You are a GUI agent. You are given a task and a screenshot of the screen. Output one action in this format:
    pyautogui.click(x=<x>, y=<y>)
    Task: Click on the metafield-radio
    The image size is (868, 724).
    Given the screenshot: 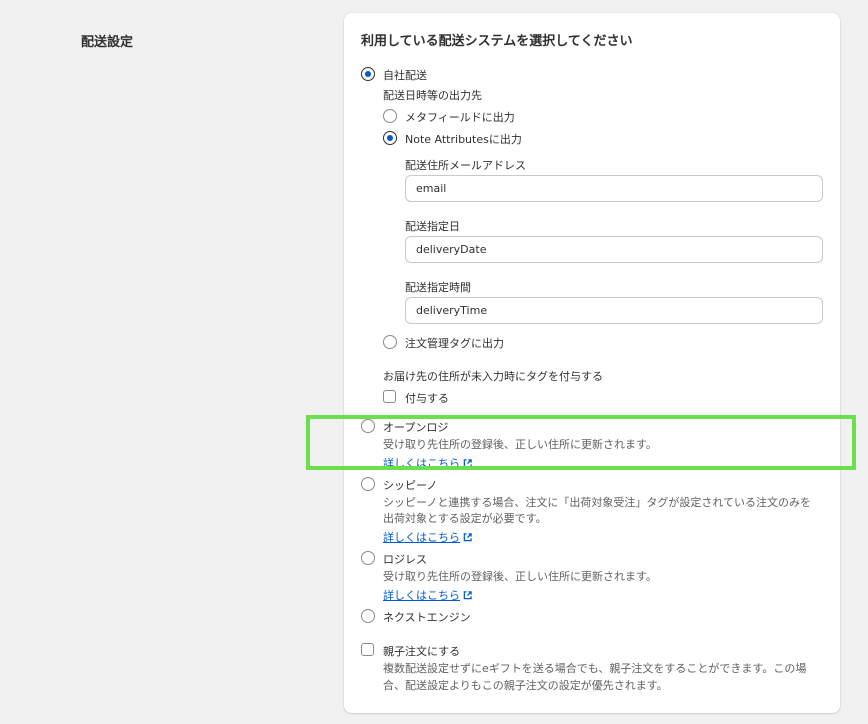 What is the action you would take?
    pyautogui.click(x=390, y=116)
    